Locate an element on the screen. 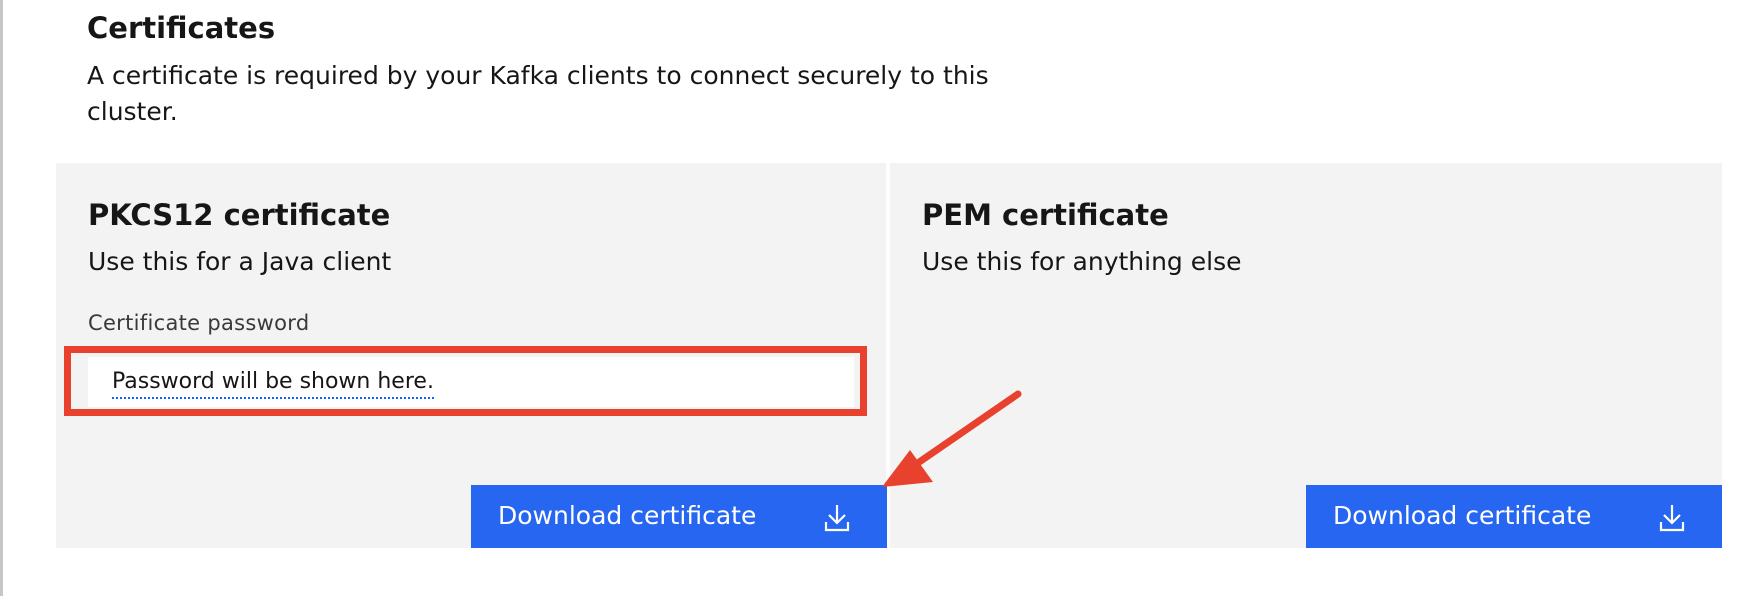  pem-title: PEM certificate is located at coordinates (1045, 215).